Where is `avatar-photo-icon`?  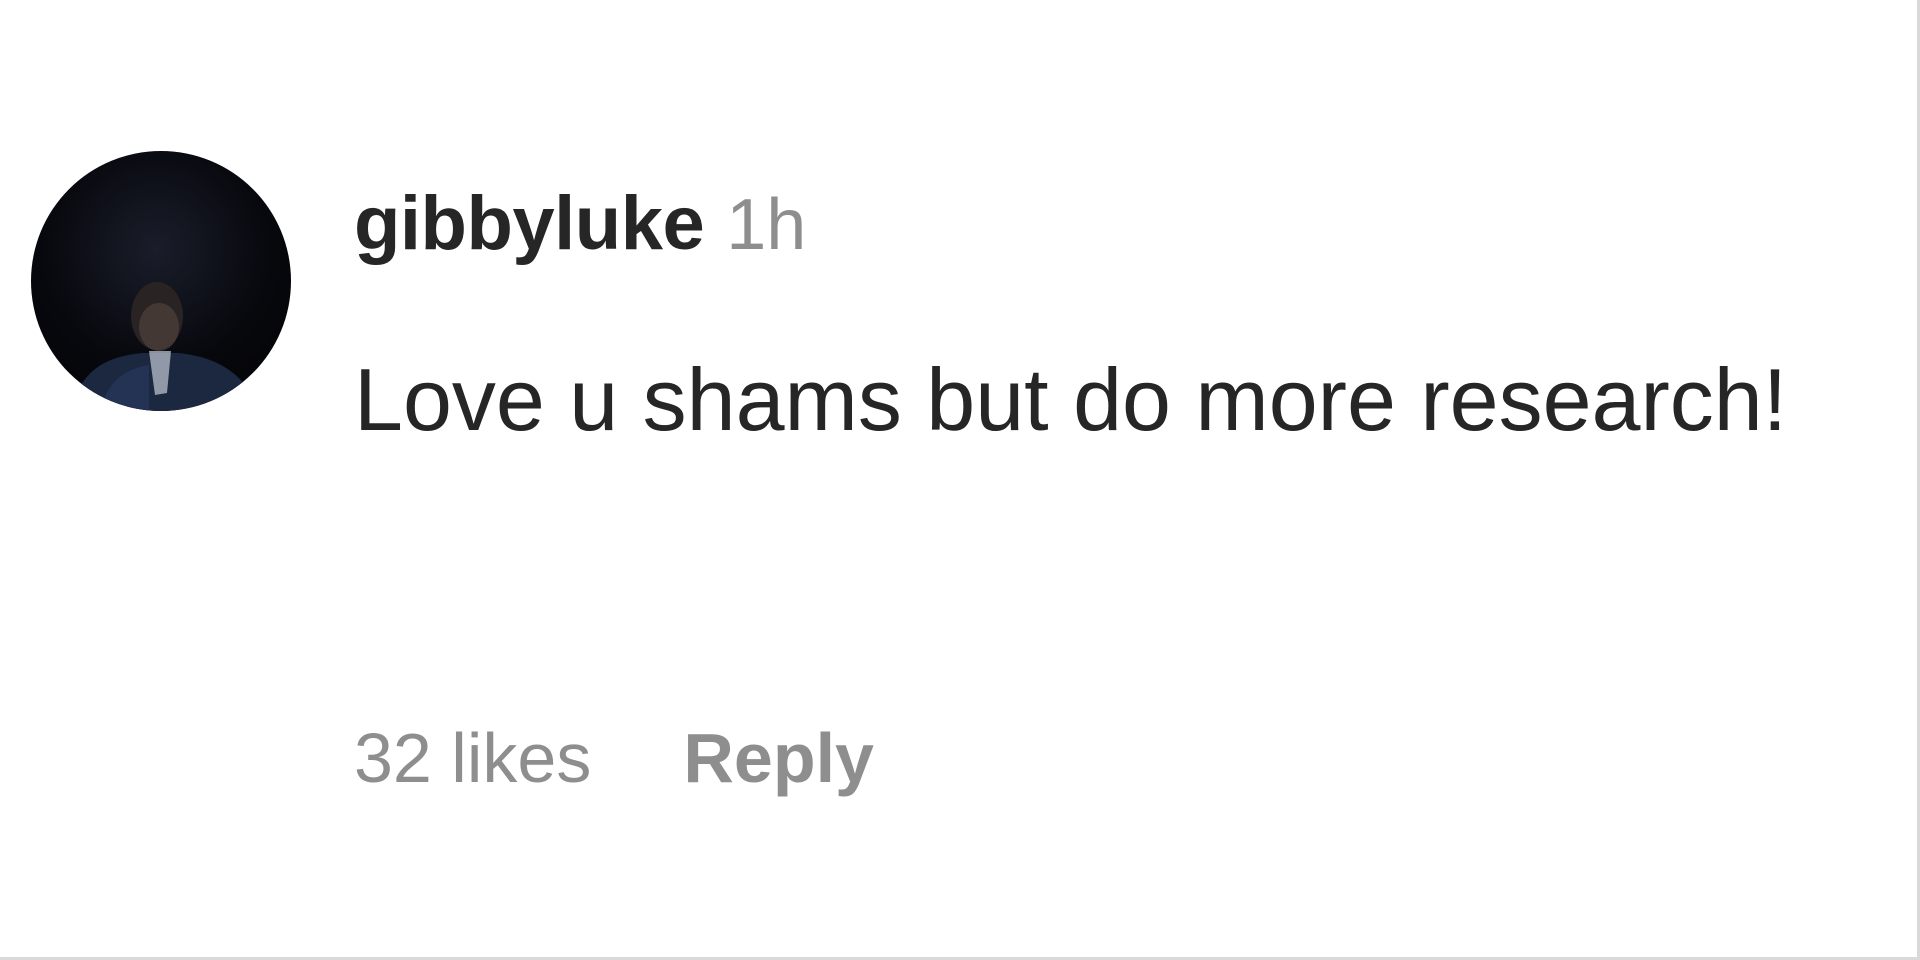
avatar-photo-icon is located at coordinates (165, 346).